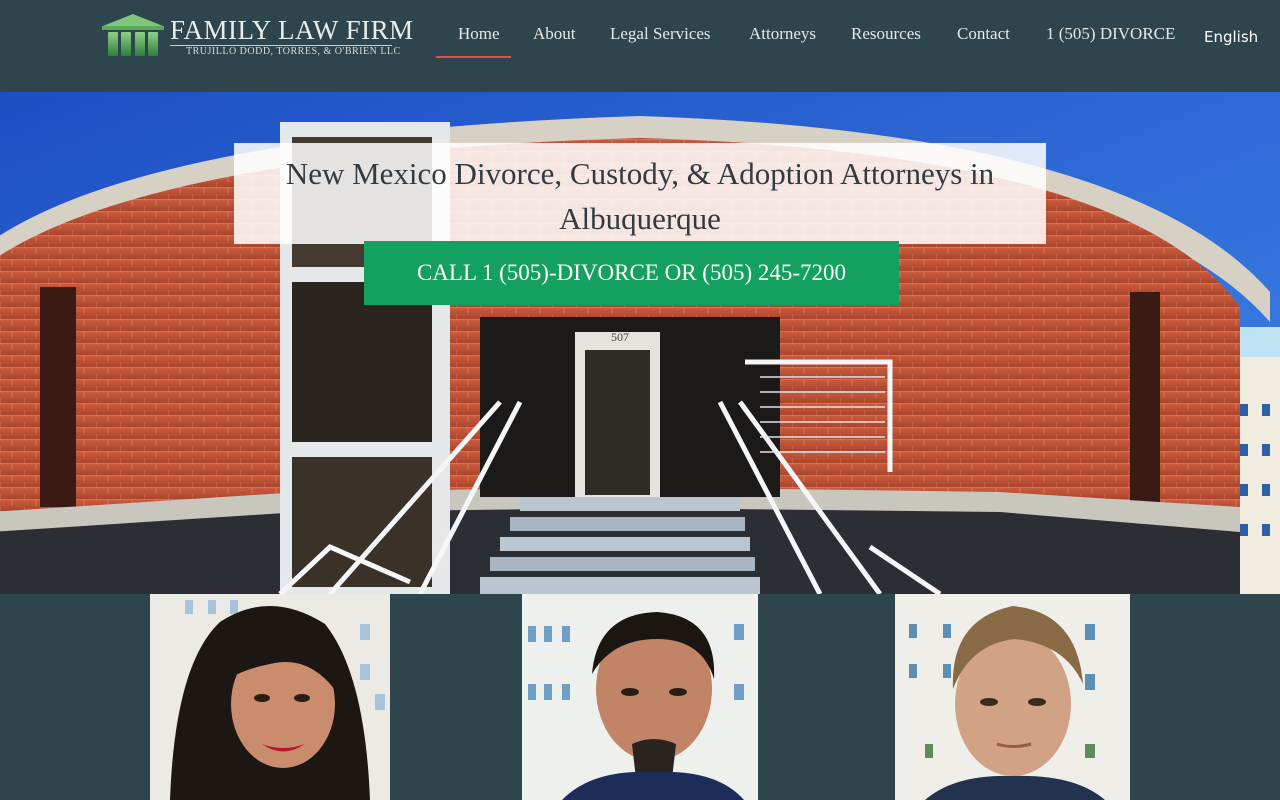 The height and width of the screenshot is (800, 1280). What do you see at coordinates (1231, 37) in the screenshot?
I see `language-selector: English` at bounding box center [1231, 37].